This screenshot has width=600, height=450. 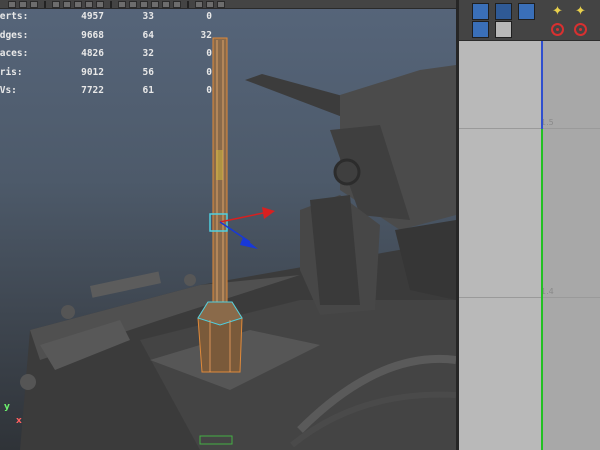 I want to click on hatch-detail, so click(x=125, y=284).